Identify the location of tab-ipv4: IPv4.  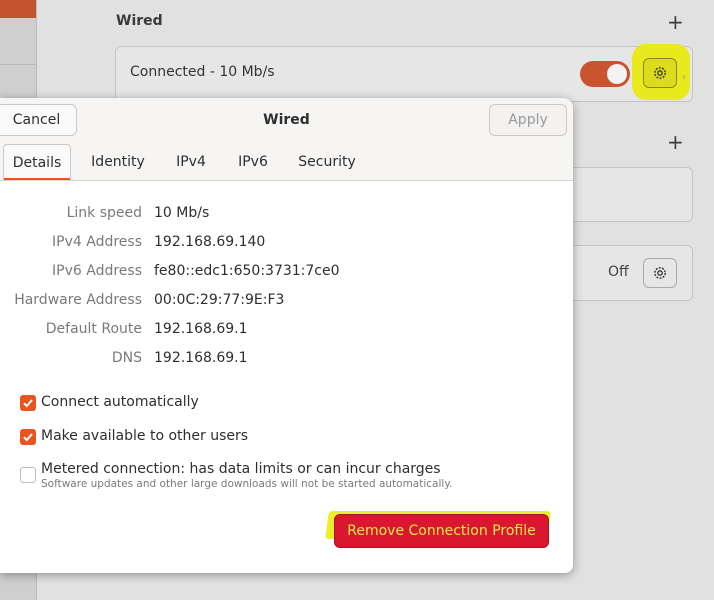
(191, 162).